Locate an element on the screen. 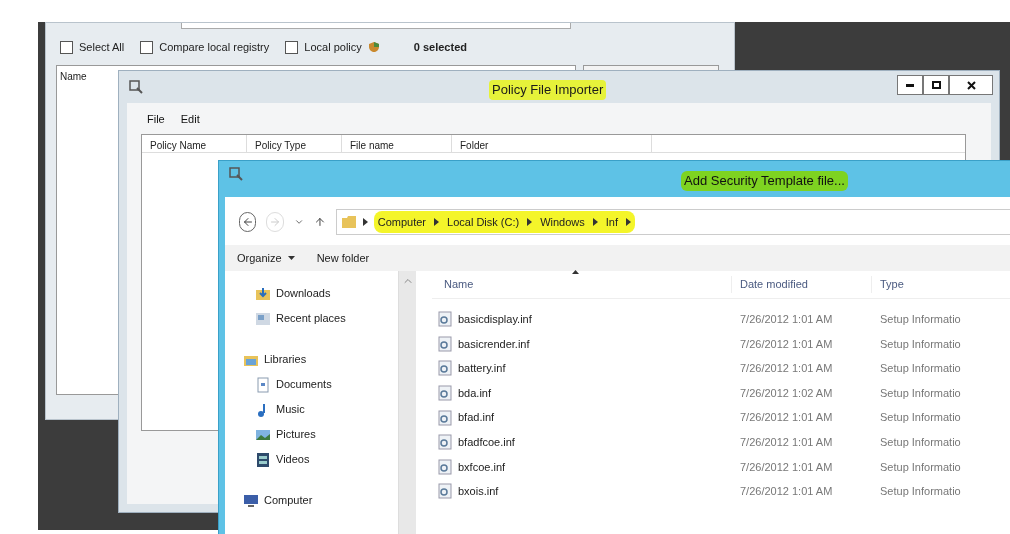 This screenshot has width=1010, height=534. nav-item: Documents is located at coordinates (293, 384).